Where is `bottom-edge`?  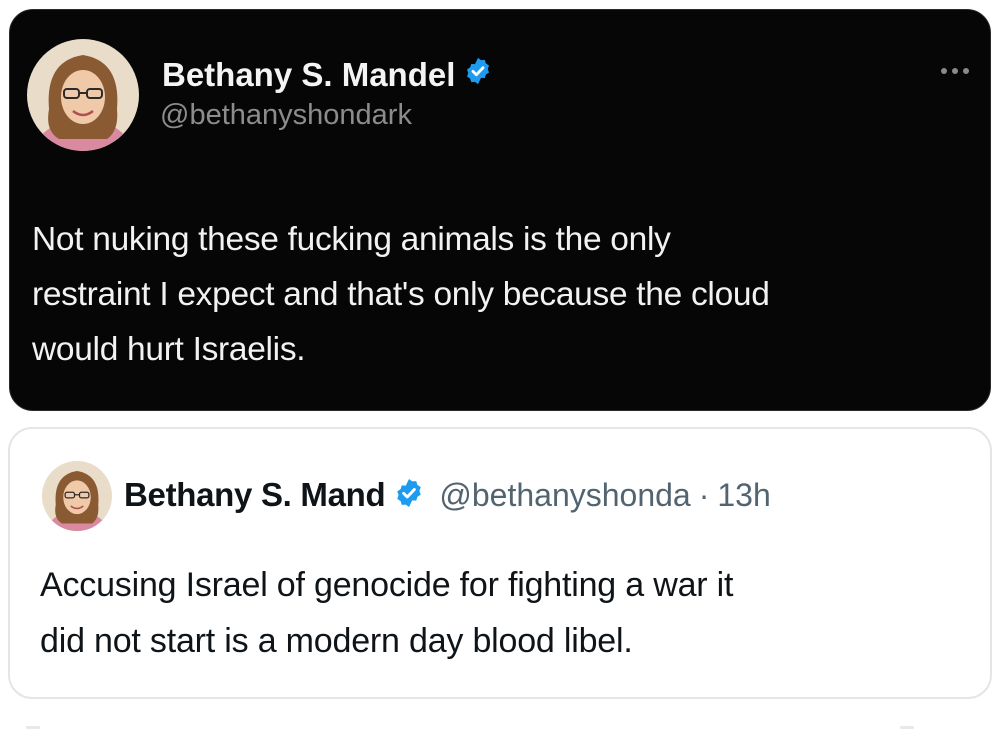
bottom-edge is located at coordinates (502, 728).